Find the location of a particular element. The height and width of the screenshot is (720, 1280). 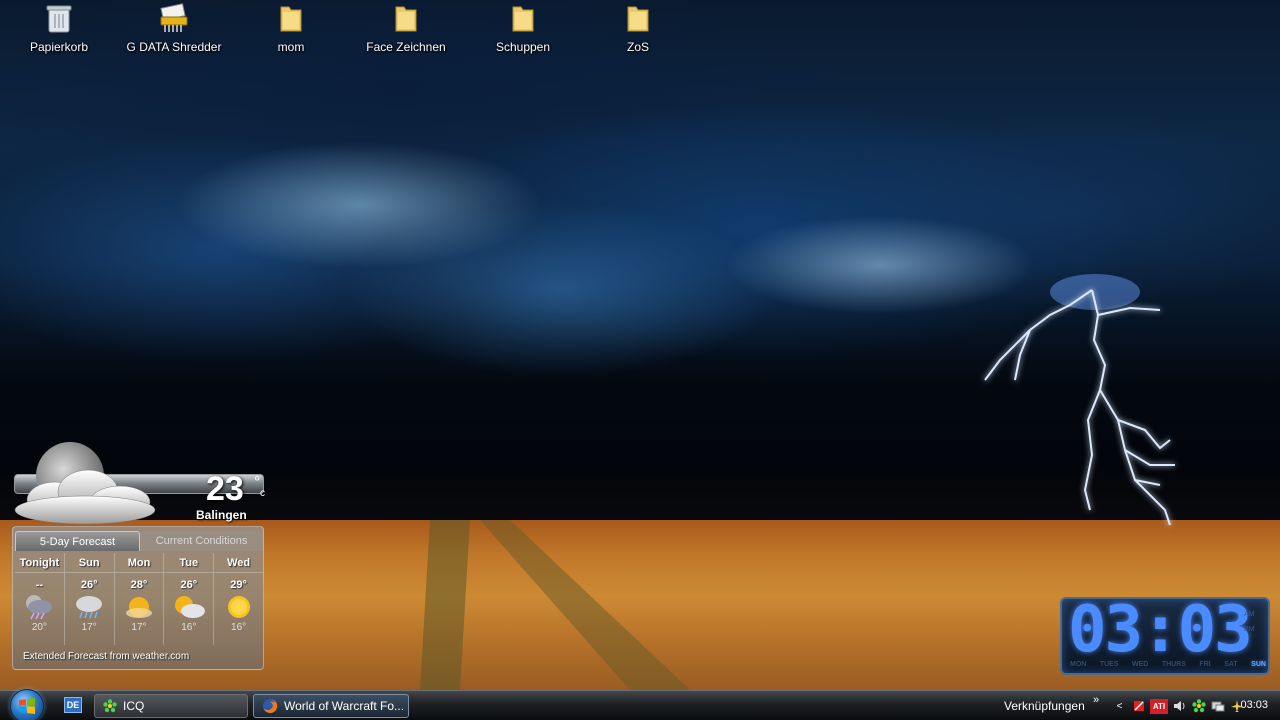

links-toolbar-label: Verknüpfungen is located at coordinates (1044, 706).